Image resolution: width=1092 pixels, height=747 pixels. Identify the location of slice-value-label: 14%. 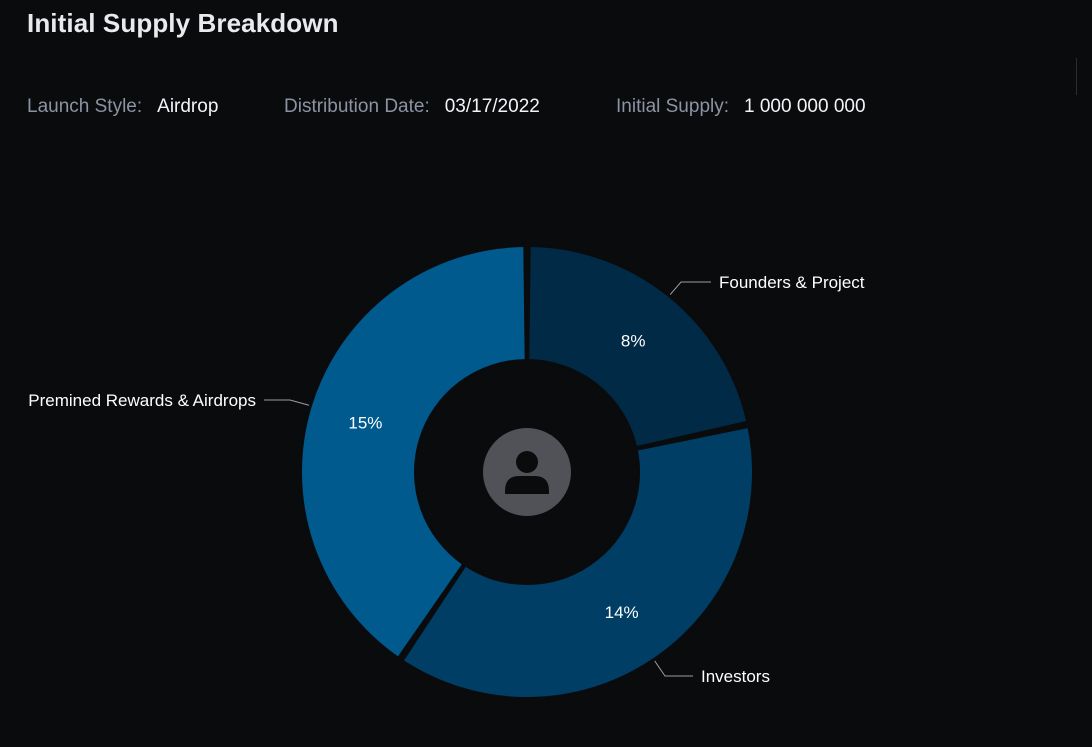
(622, 612).